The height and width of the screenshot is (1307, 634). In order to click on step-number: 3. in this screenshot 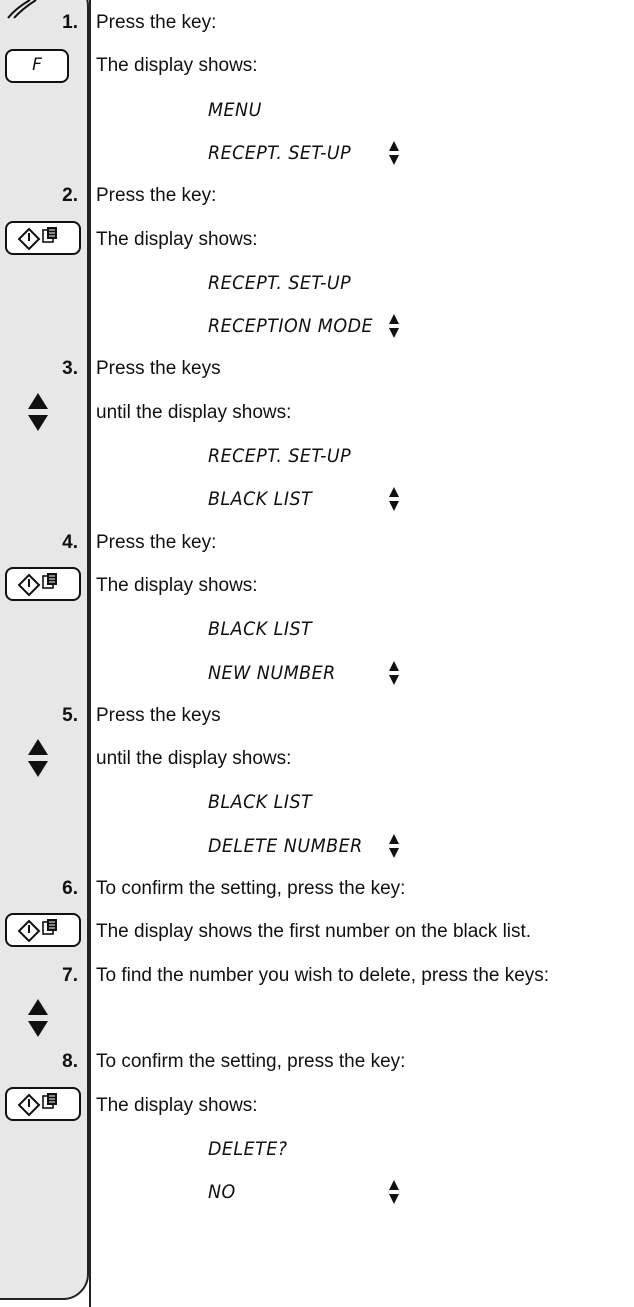, I will do `click(70, 369)`.